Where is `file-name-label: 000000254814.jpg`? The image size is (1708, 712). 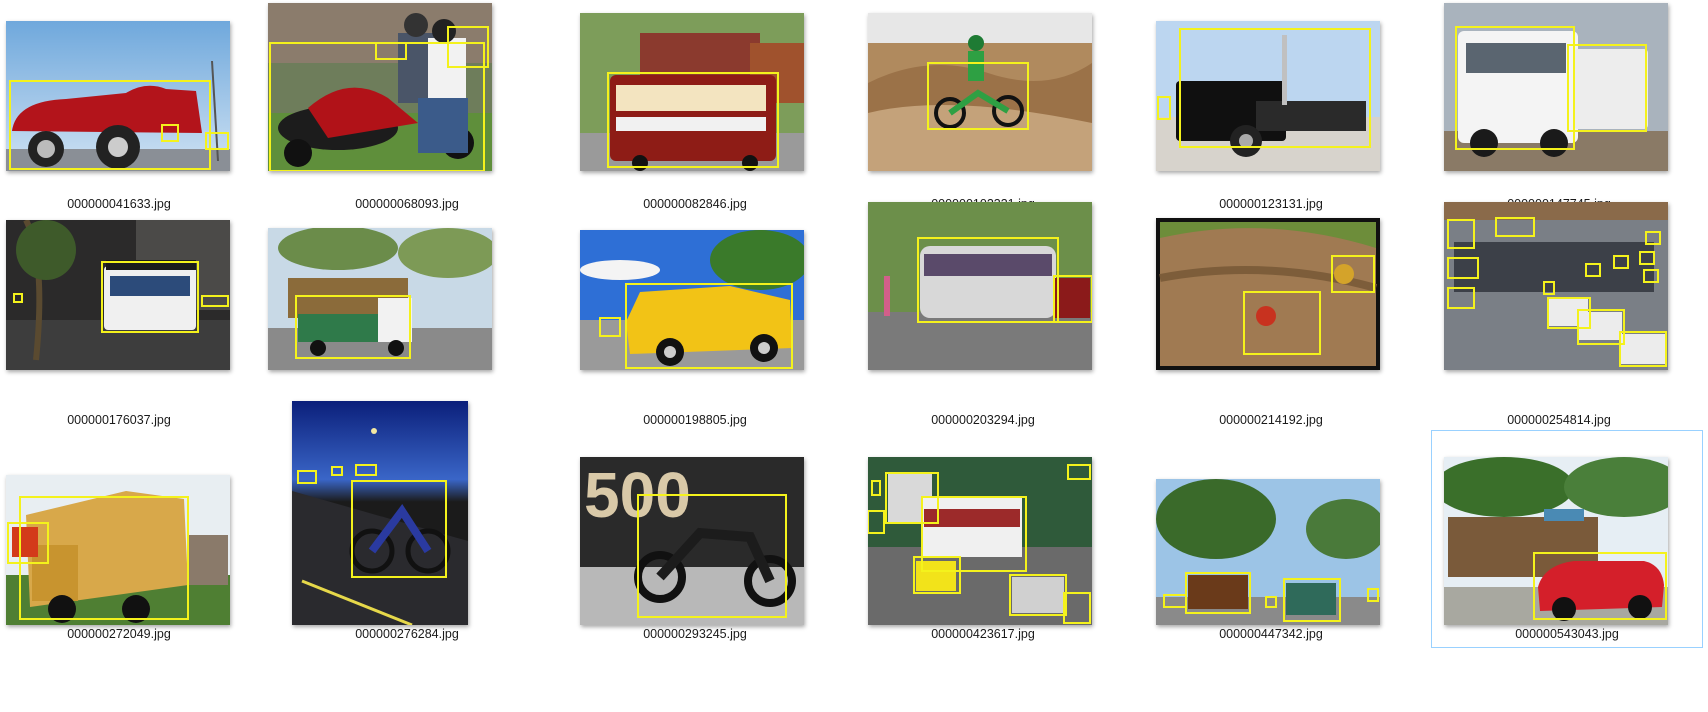 file-name-label: 000000254814.jpg is located at coordinates (1559, 420).